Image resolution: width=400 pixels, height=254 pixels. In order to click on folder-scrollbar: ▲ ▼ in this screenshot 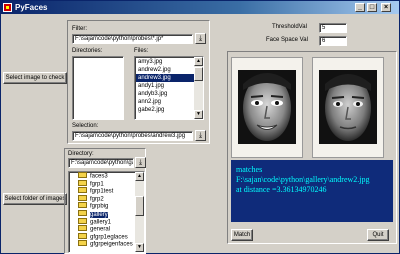, I will do `click(139, 212)`.